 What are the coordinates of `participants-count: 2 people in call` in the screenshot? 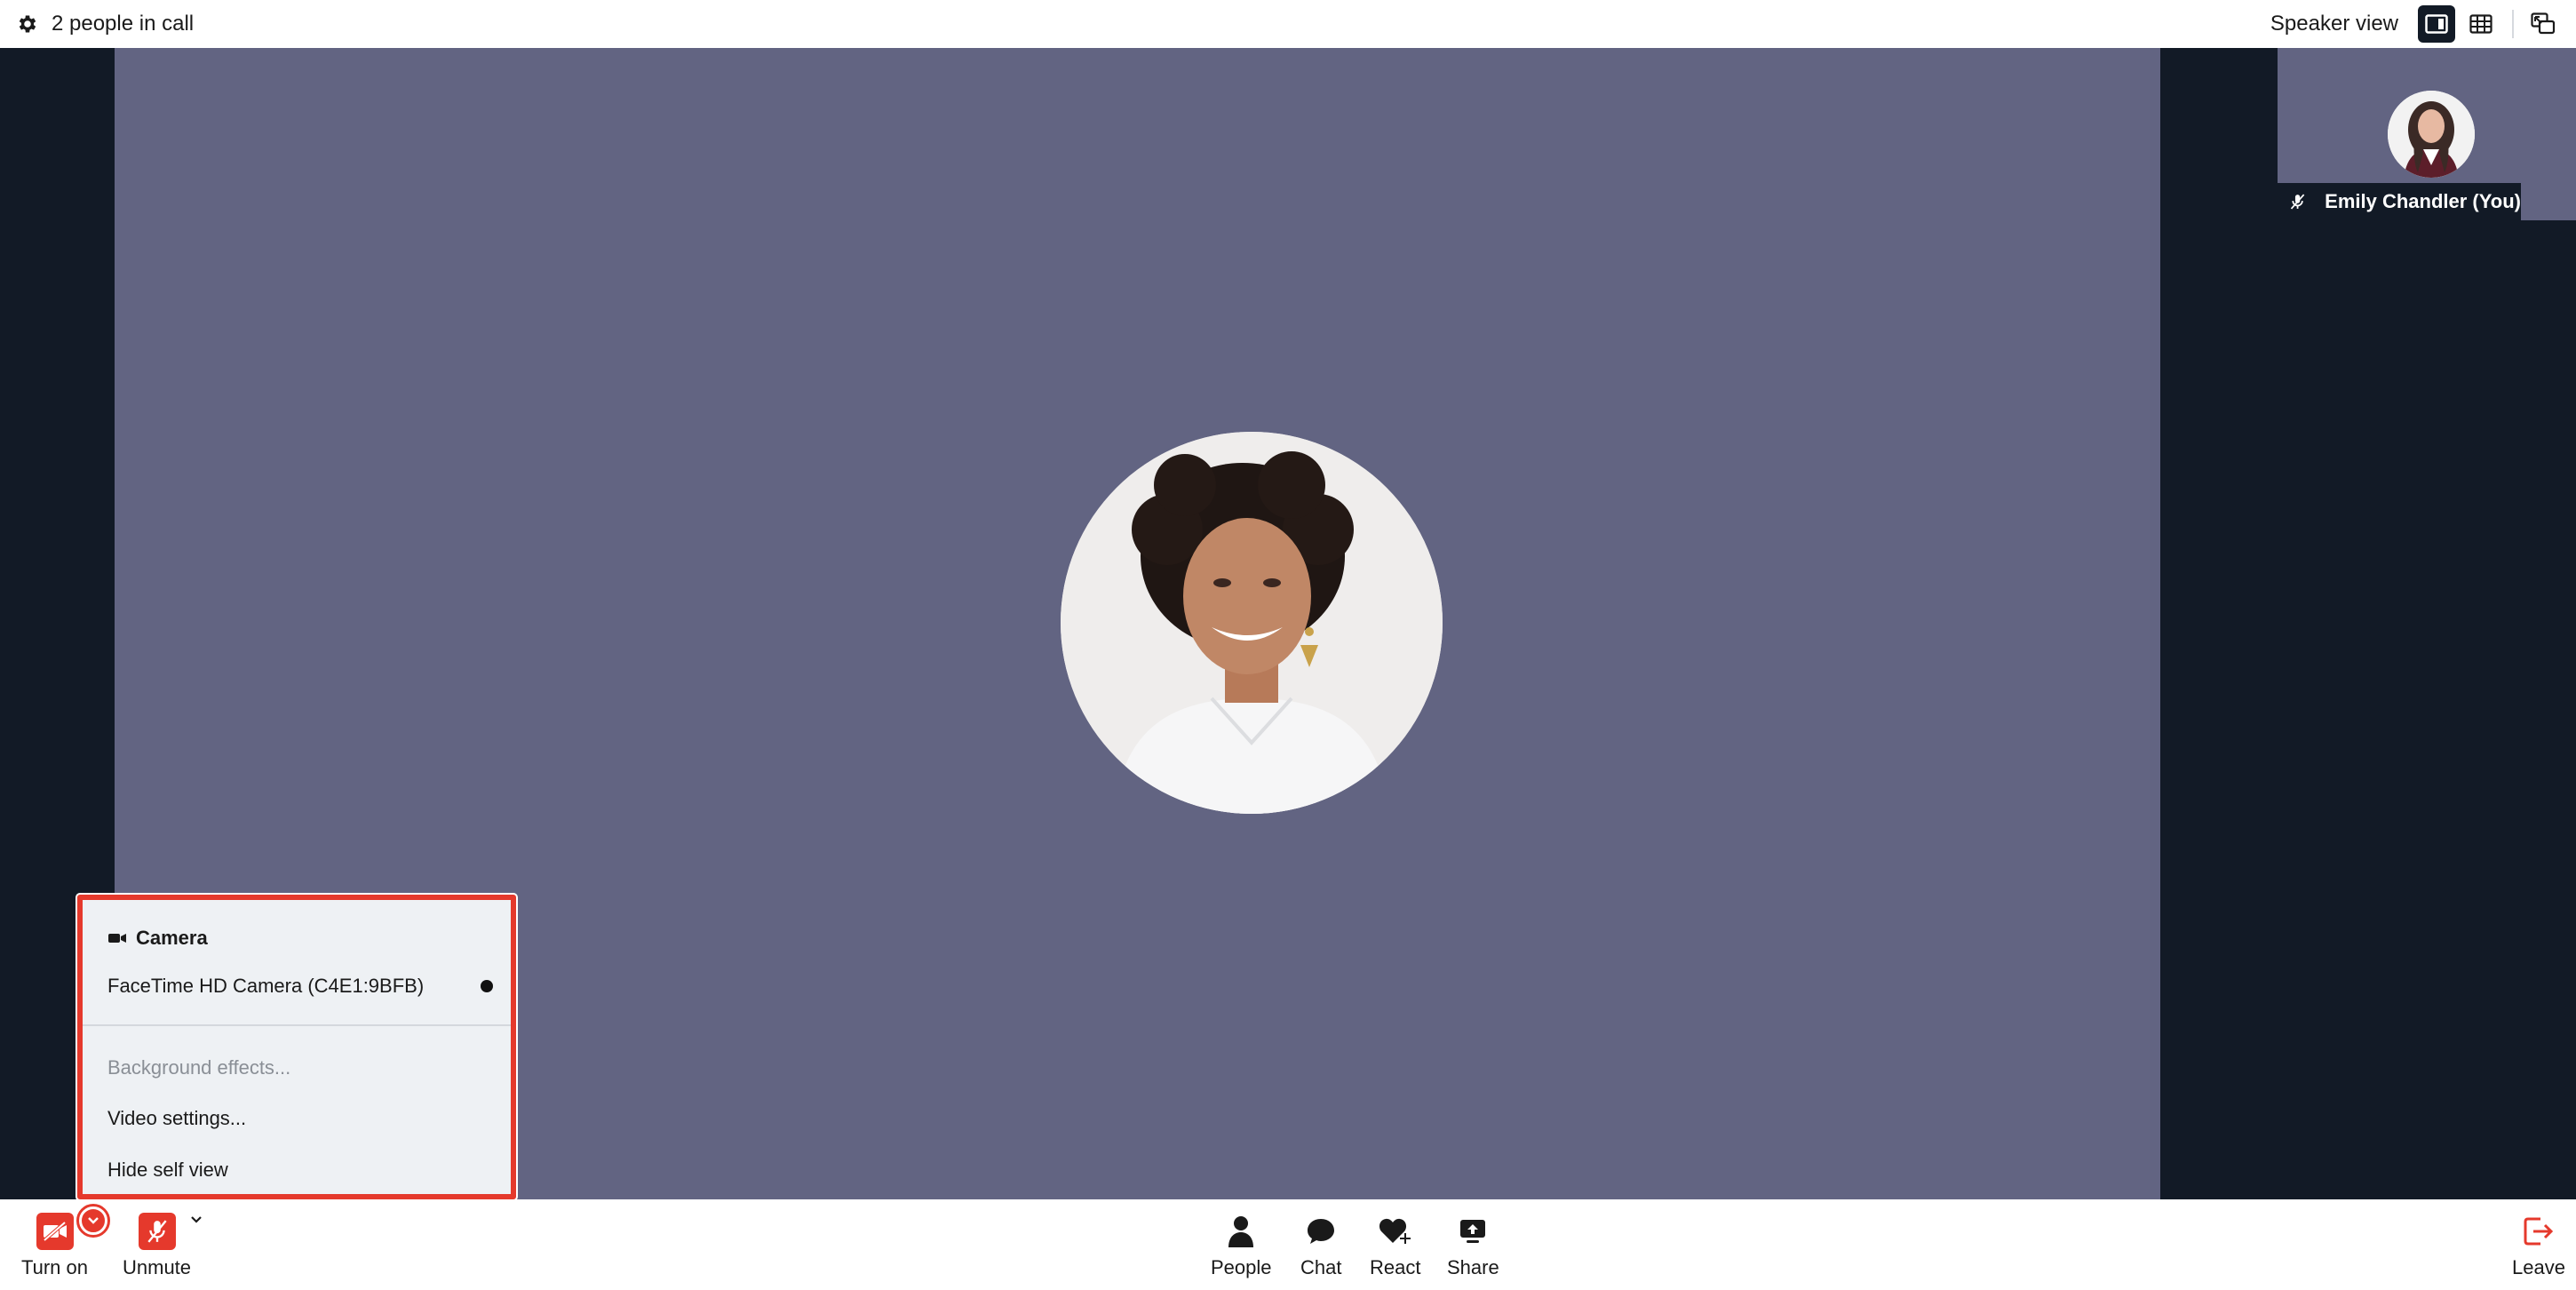 It's located at (123, 24).